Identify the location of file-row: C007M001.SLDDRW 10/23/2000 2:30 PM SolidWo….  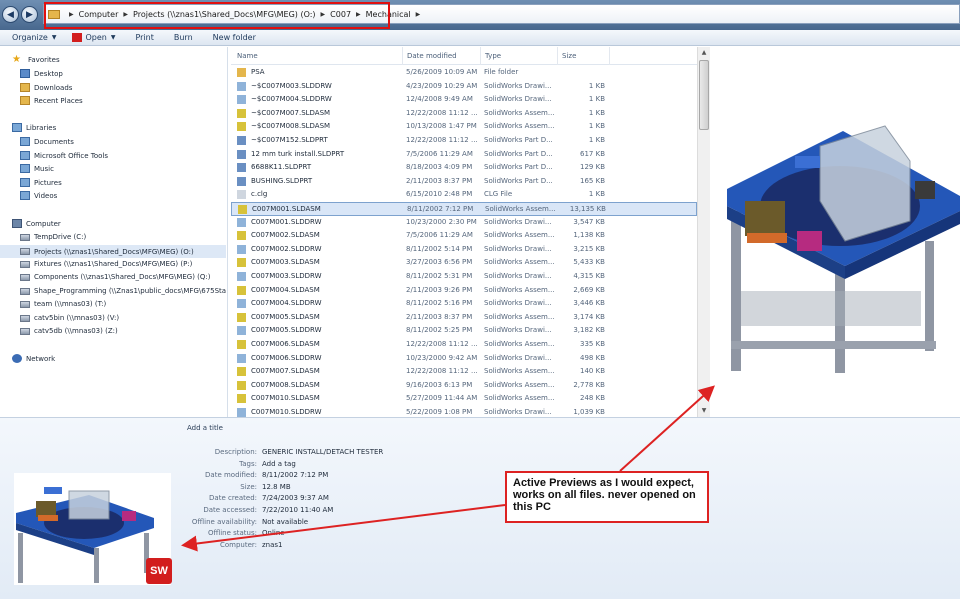
(464, 223).